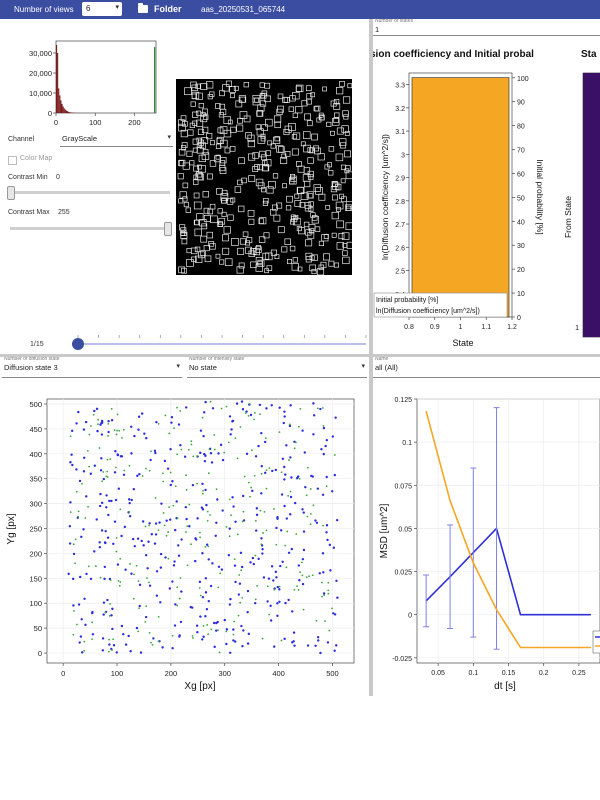  I want to click on scatter-x-tick-label: 200, so click(171, 673).